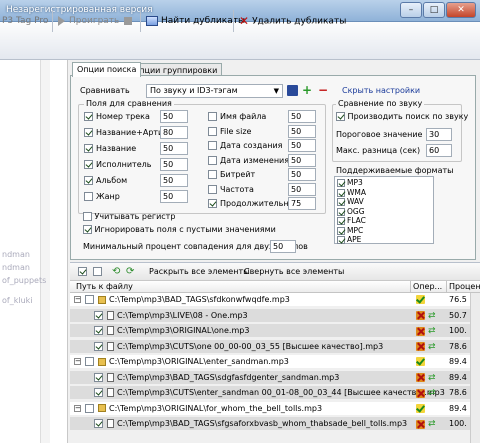 The height and width of the screenshot is (443, 480). I want to click on field-option: Дата создания, so click(245, 145).